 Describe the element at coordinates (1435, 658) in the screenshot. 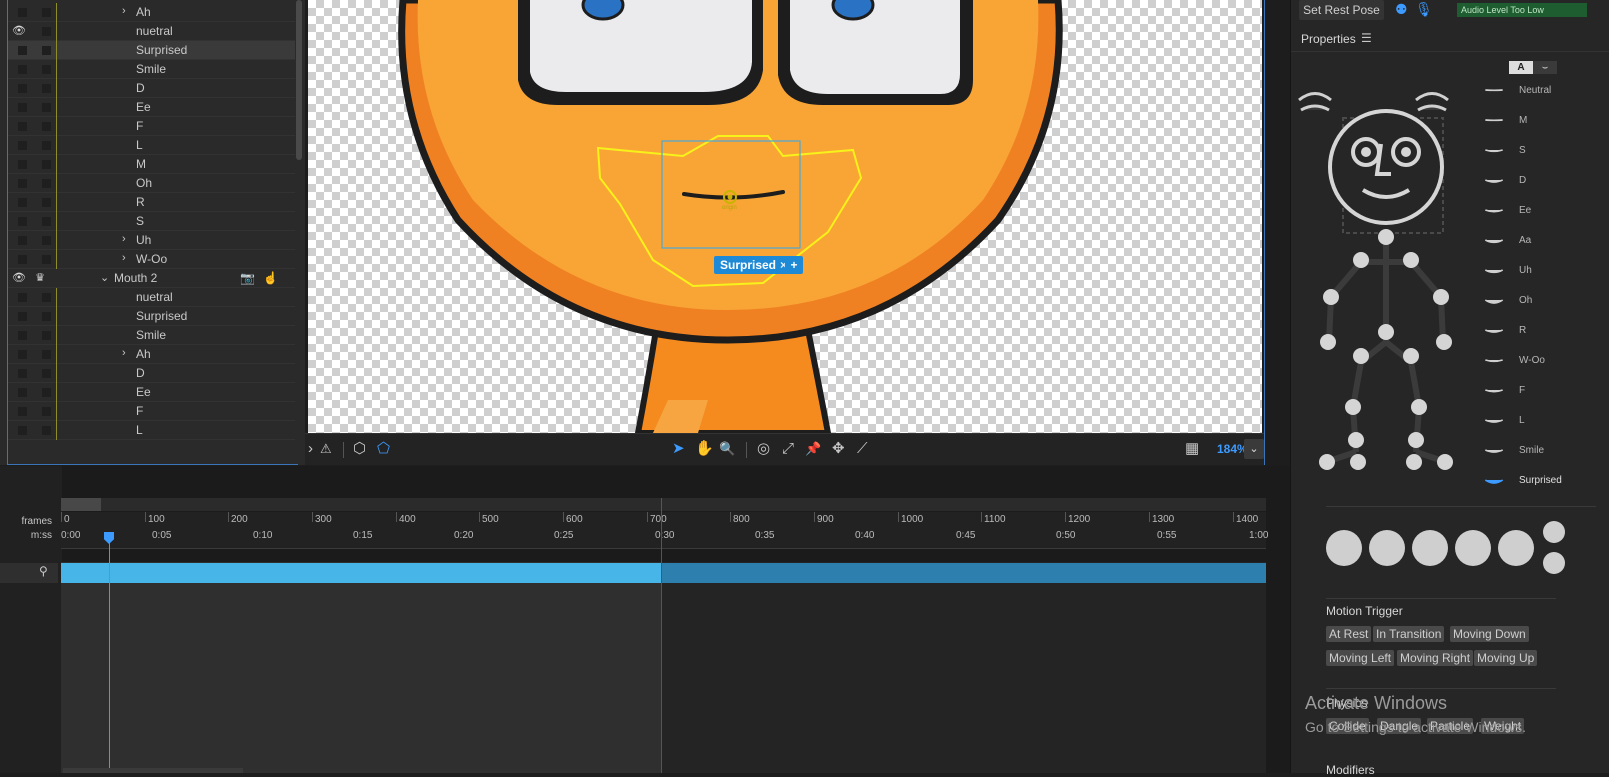

I see `chip-moving-right: Moving Right` at that location.